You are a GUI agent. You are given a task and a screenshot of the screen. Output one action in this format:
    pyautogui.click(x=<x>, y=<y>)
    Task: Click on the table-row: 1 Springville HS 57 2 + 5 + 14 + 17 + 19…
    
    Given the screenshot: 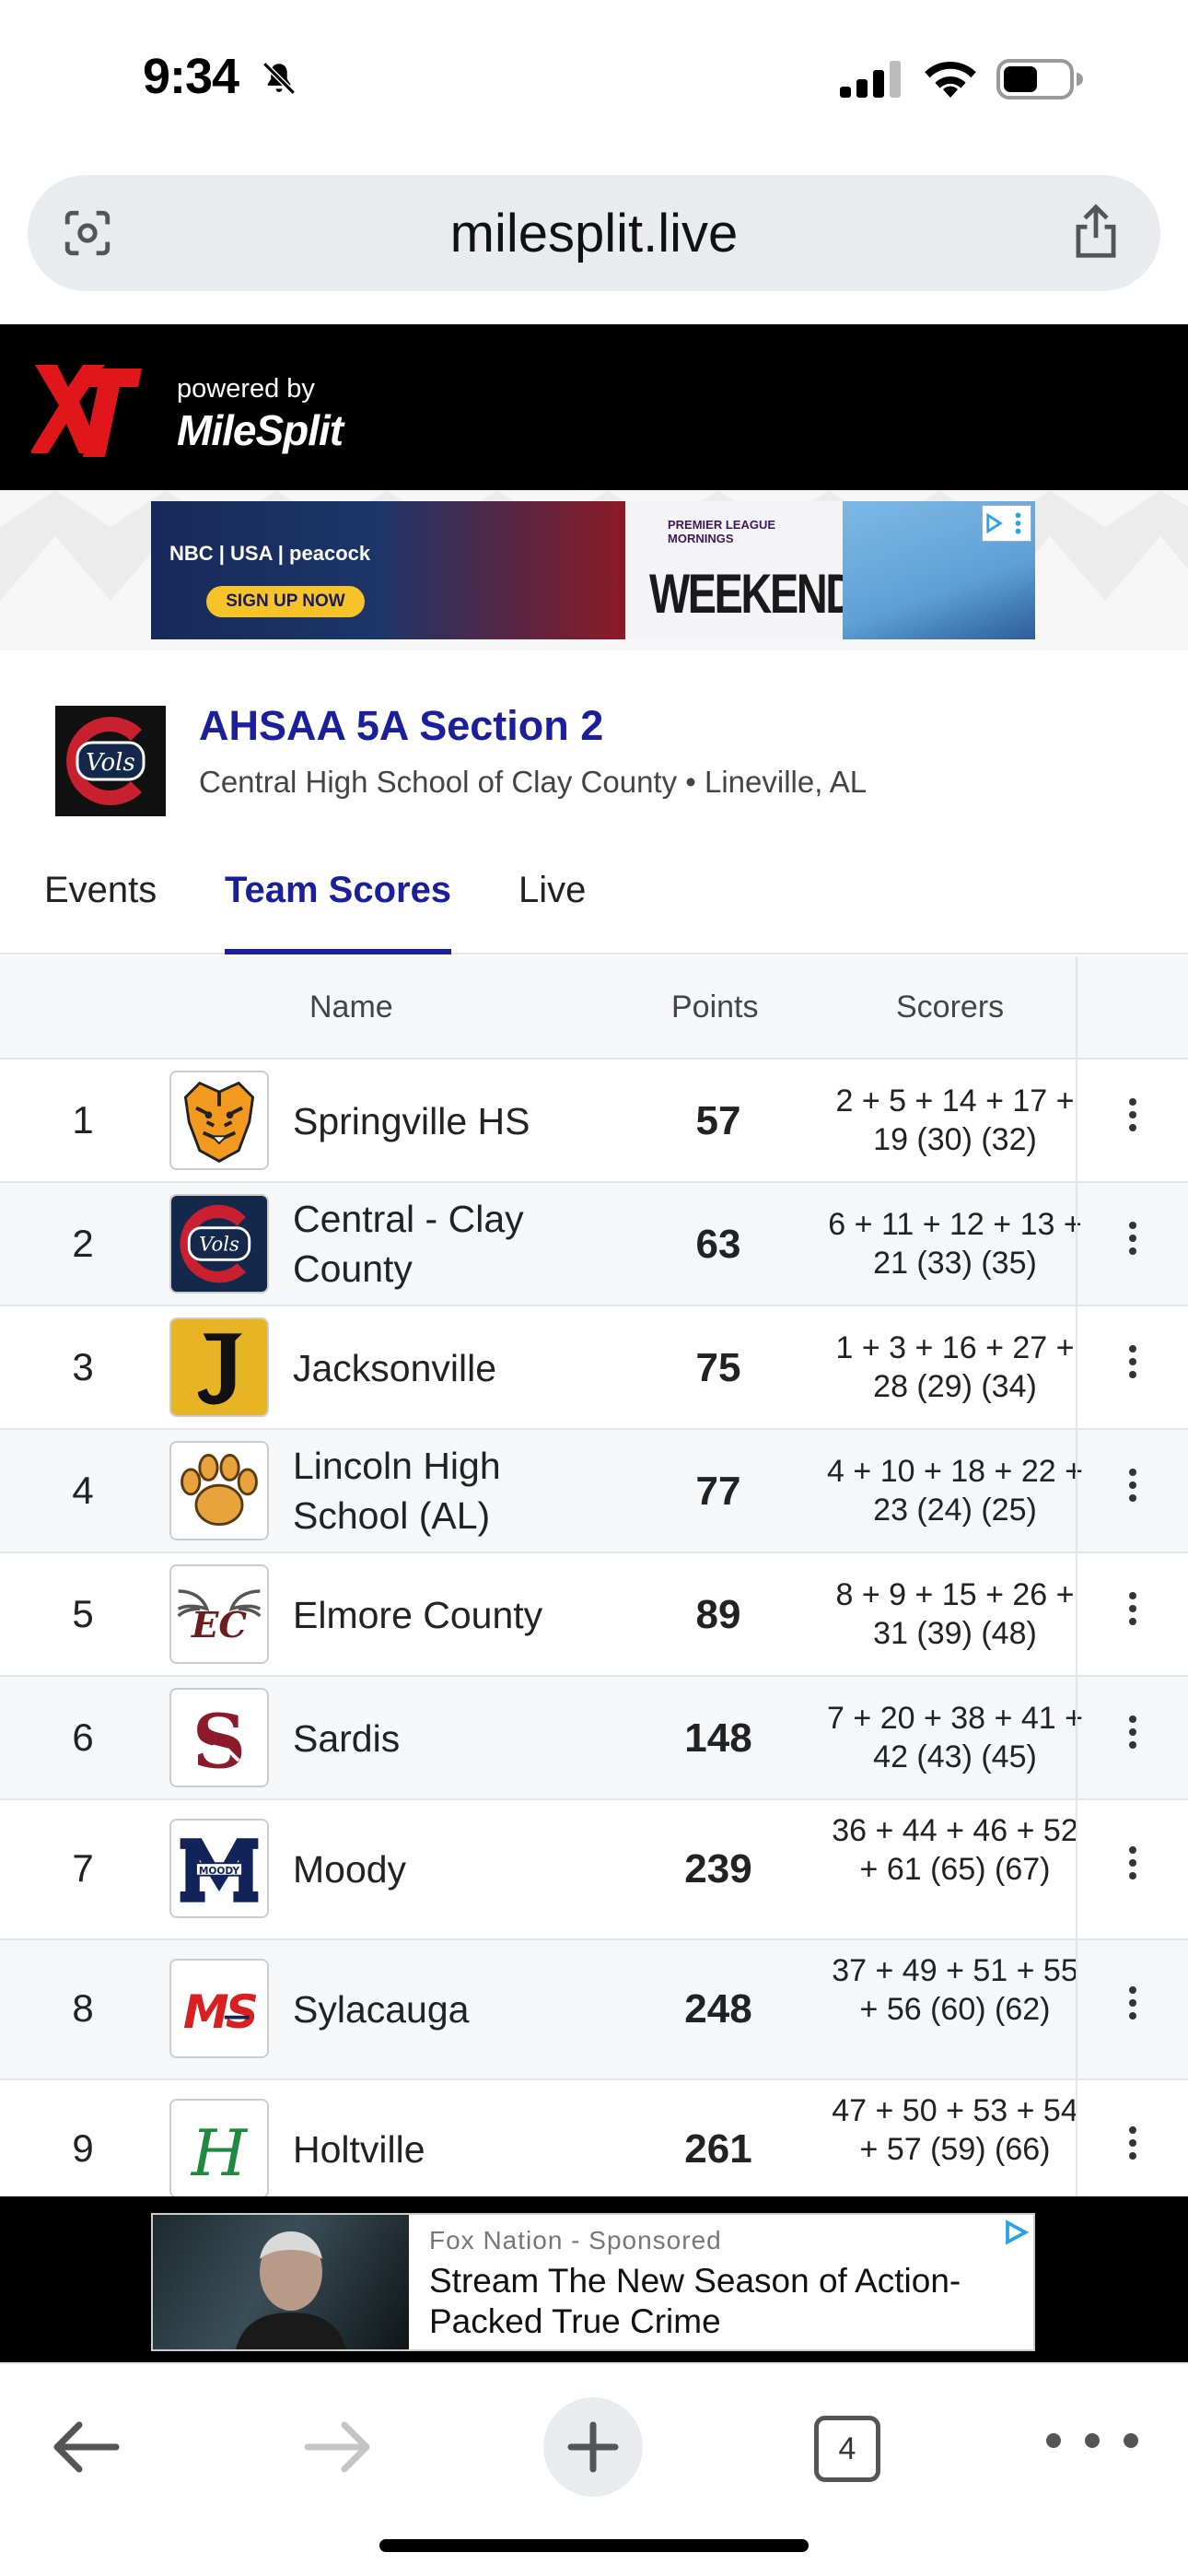 What is the action you would take?
    pyautogui.click(x=594, y=1121)
    